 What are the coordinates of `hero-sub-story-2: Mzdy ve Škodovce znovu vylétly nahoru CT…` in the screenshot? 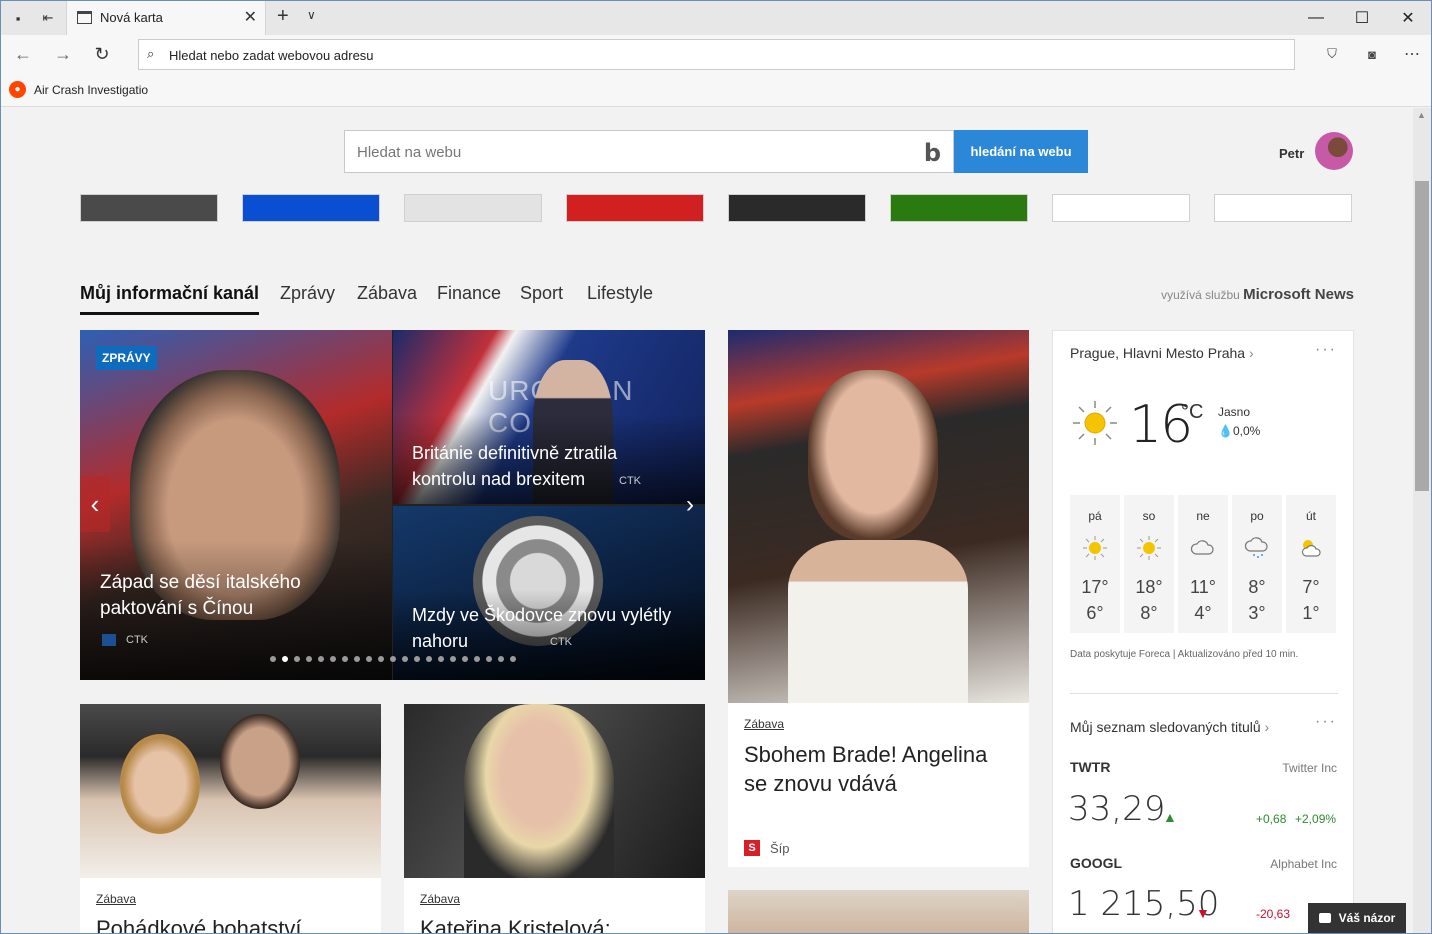 It's located at (549, 593).